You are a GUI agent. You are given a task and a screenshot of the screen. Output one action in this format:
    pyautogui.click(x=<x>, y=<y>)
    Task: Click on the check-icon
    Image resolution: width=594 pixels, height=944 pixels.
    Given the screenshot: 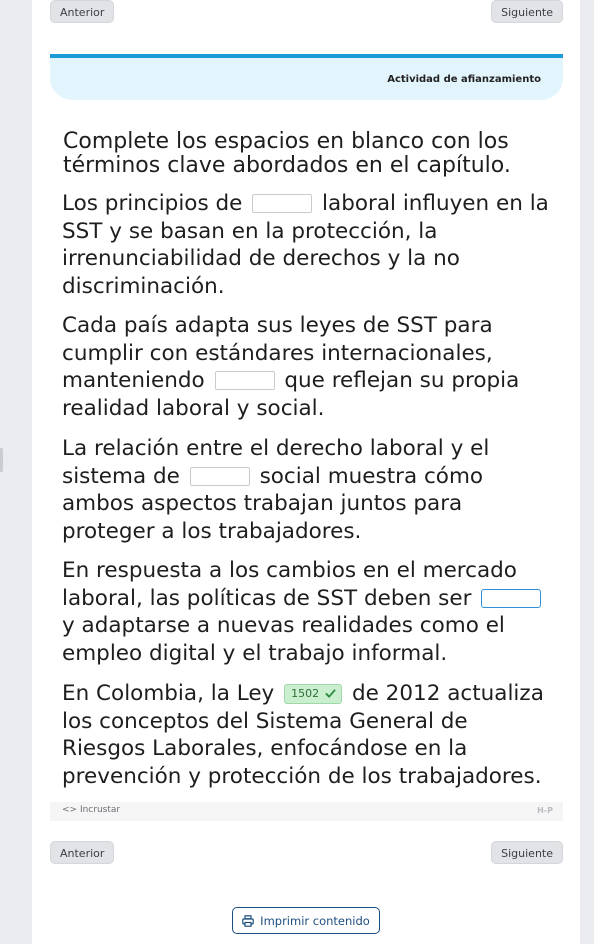 What is the action you would take?
    pyautogui.click(x=330, y=693)
    